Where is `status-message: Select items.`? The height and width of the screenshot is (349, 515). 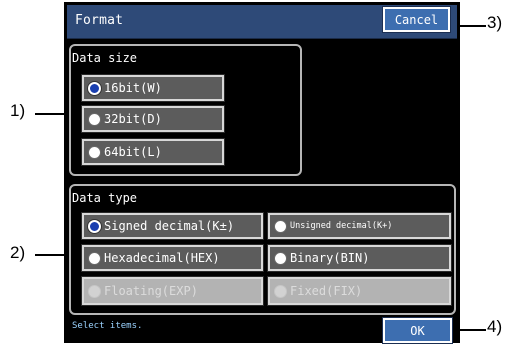
status-message: Select items. is located at coordinates (107, 326).